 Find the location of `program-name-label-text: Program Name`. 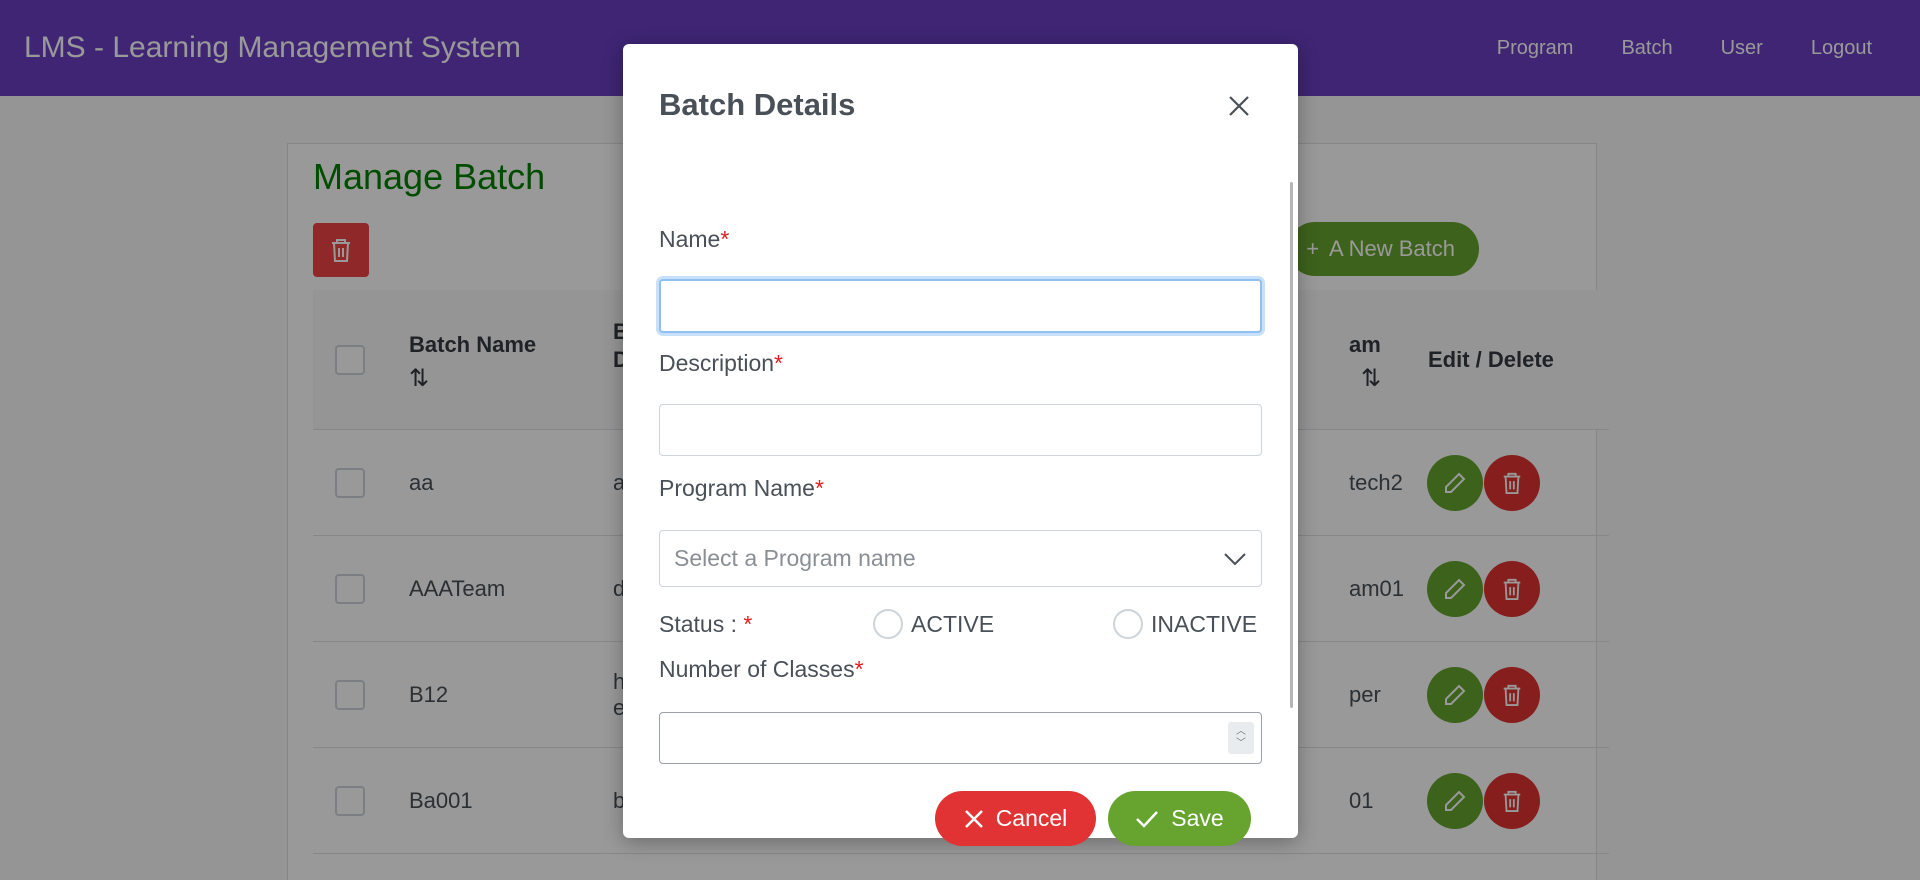

program-name-label-text: Program Name is located at coordinates (737, 488).